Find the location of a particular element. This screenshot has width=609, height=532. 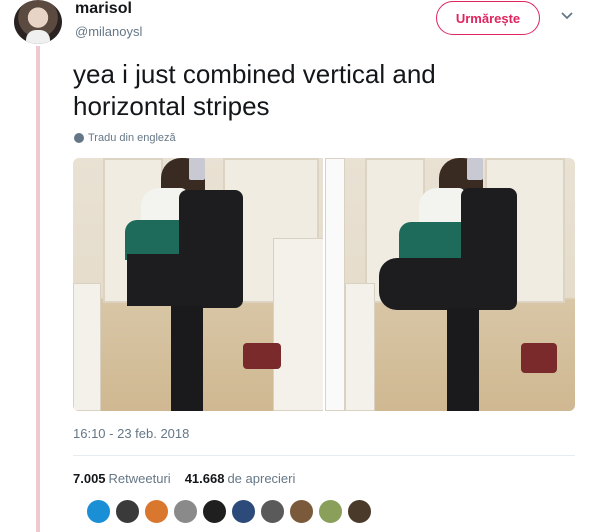

divider is located at coordinates (324, 455).